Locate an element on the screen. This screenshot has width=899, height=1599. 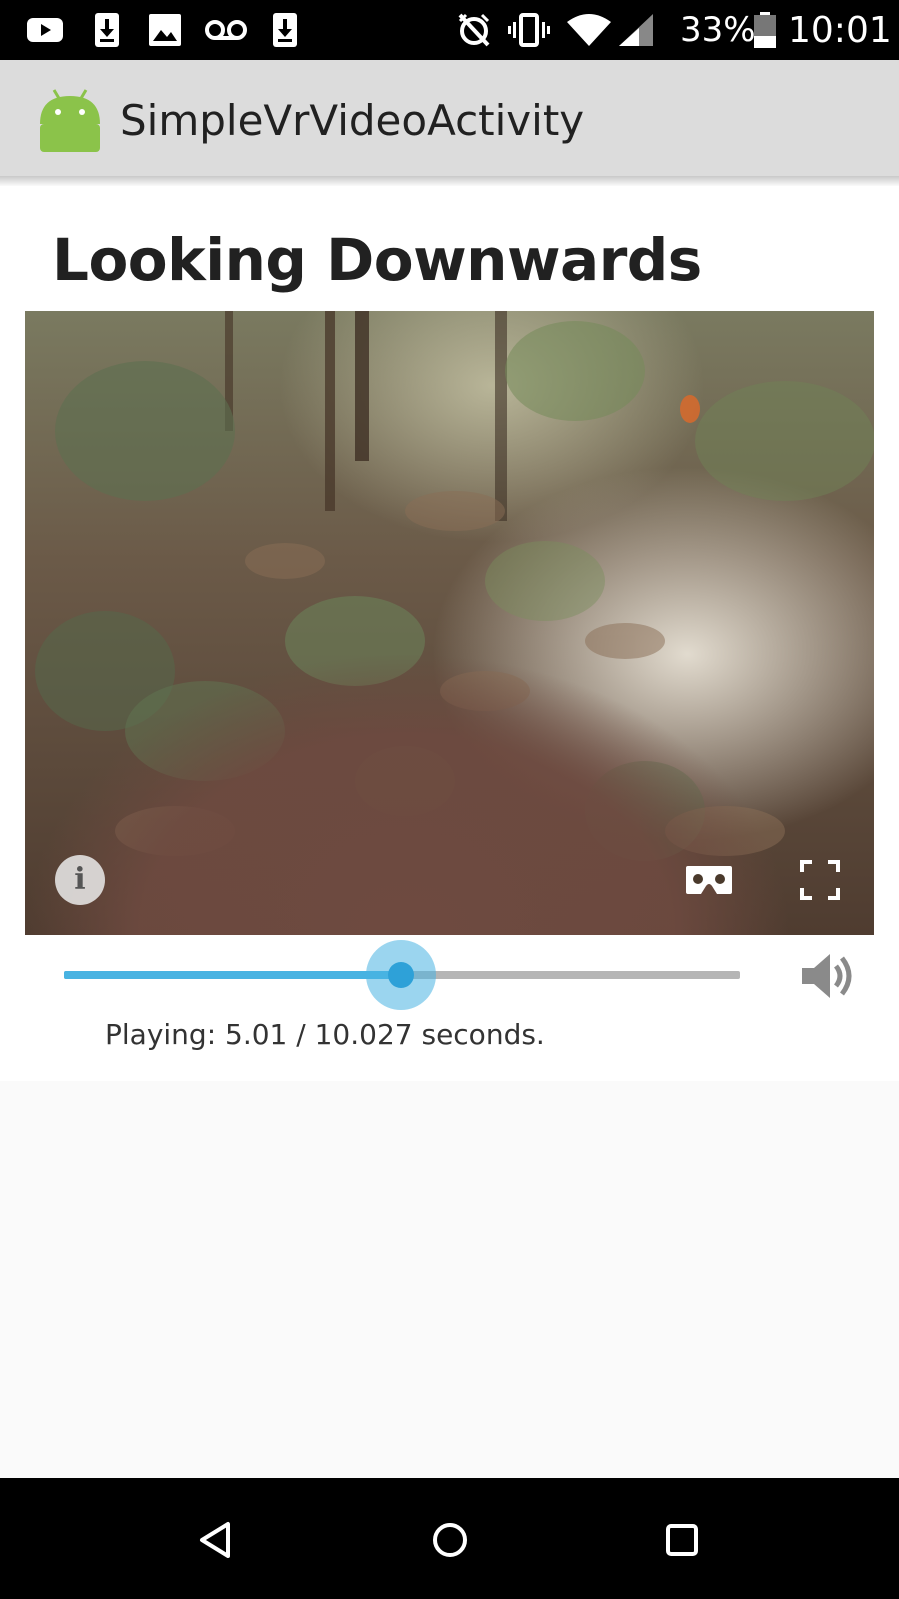
vibrate-icon is located at coordinates (529, 30).